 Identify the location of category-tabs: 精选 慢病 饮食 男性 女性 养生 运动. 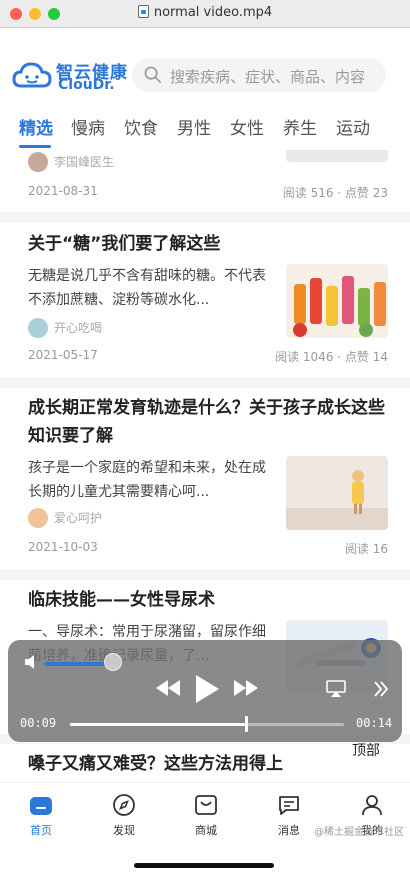
(205, 132).